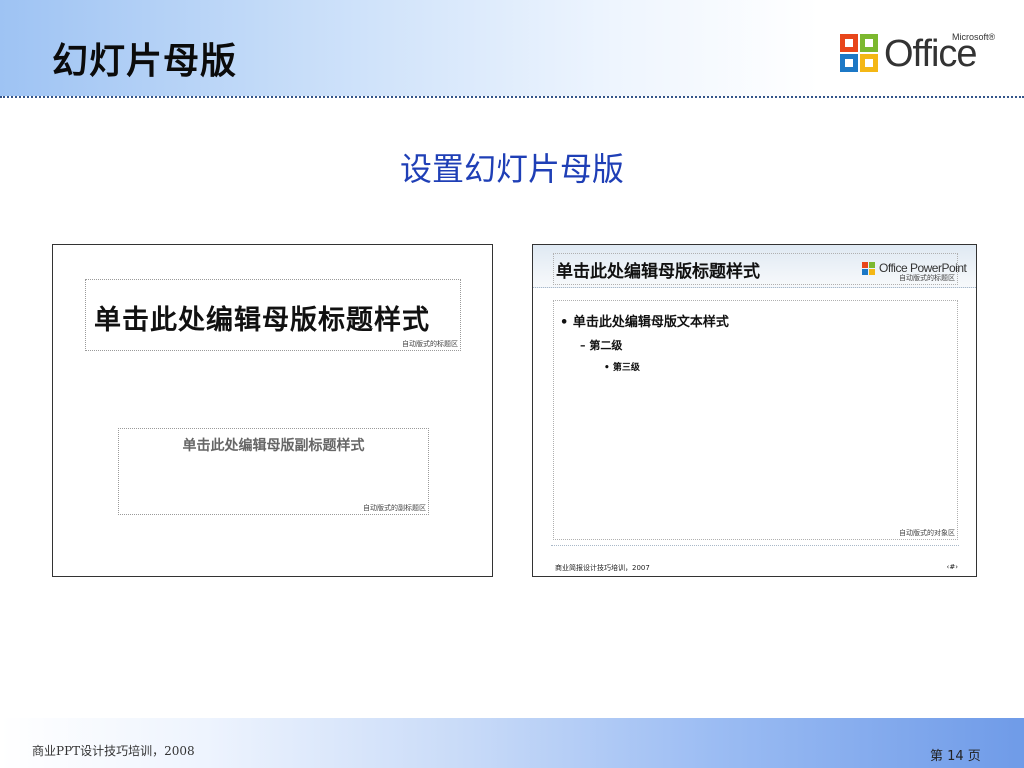 This screenshot has width=1024, height=768. Describe the element at coordinates (927, 533) in the screenshot. I see `body-placeholder-label: 自动版式的对象区` at that location.